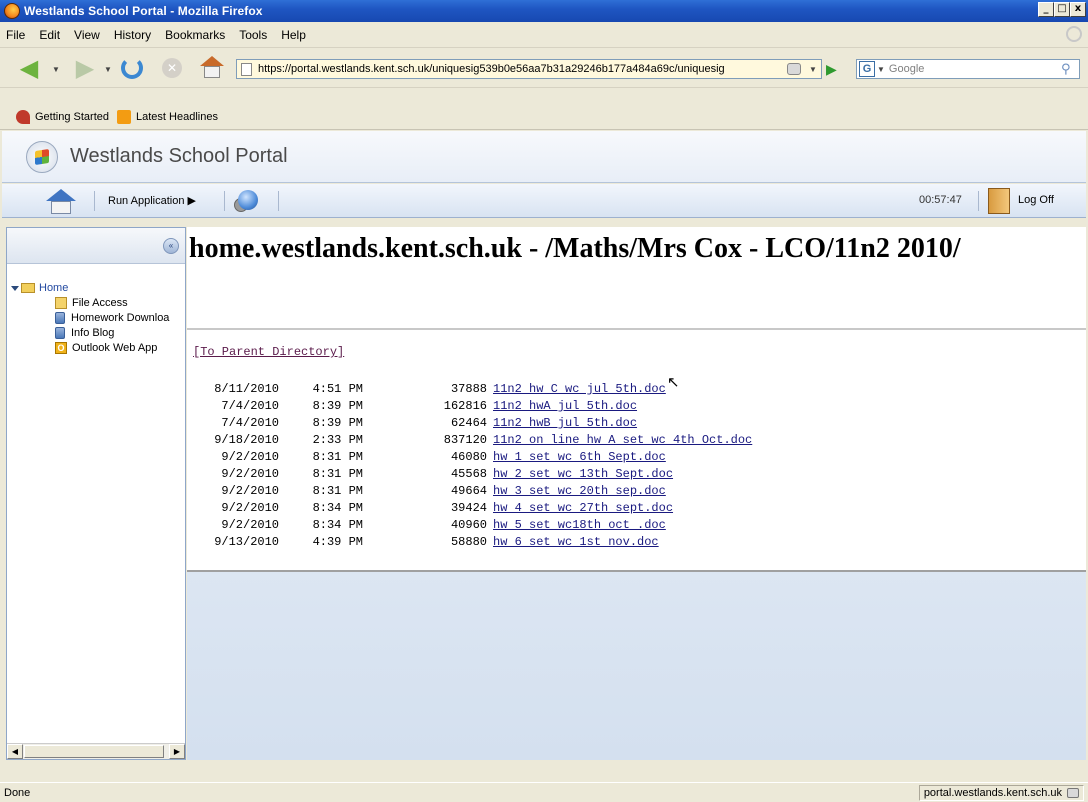 The width and height of the screenshot is (1088, 802). I want to click on page-icon, so click(246, 69).